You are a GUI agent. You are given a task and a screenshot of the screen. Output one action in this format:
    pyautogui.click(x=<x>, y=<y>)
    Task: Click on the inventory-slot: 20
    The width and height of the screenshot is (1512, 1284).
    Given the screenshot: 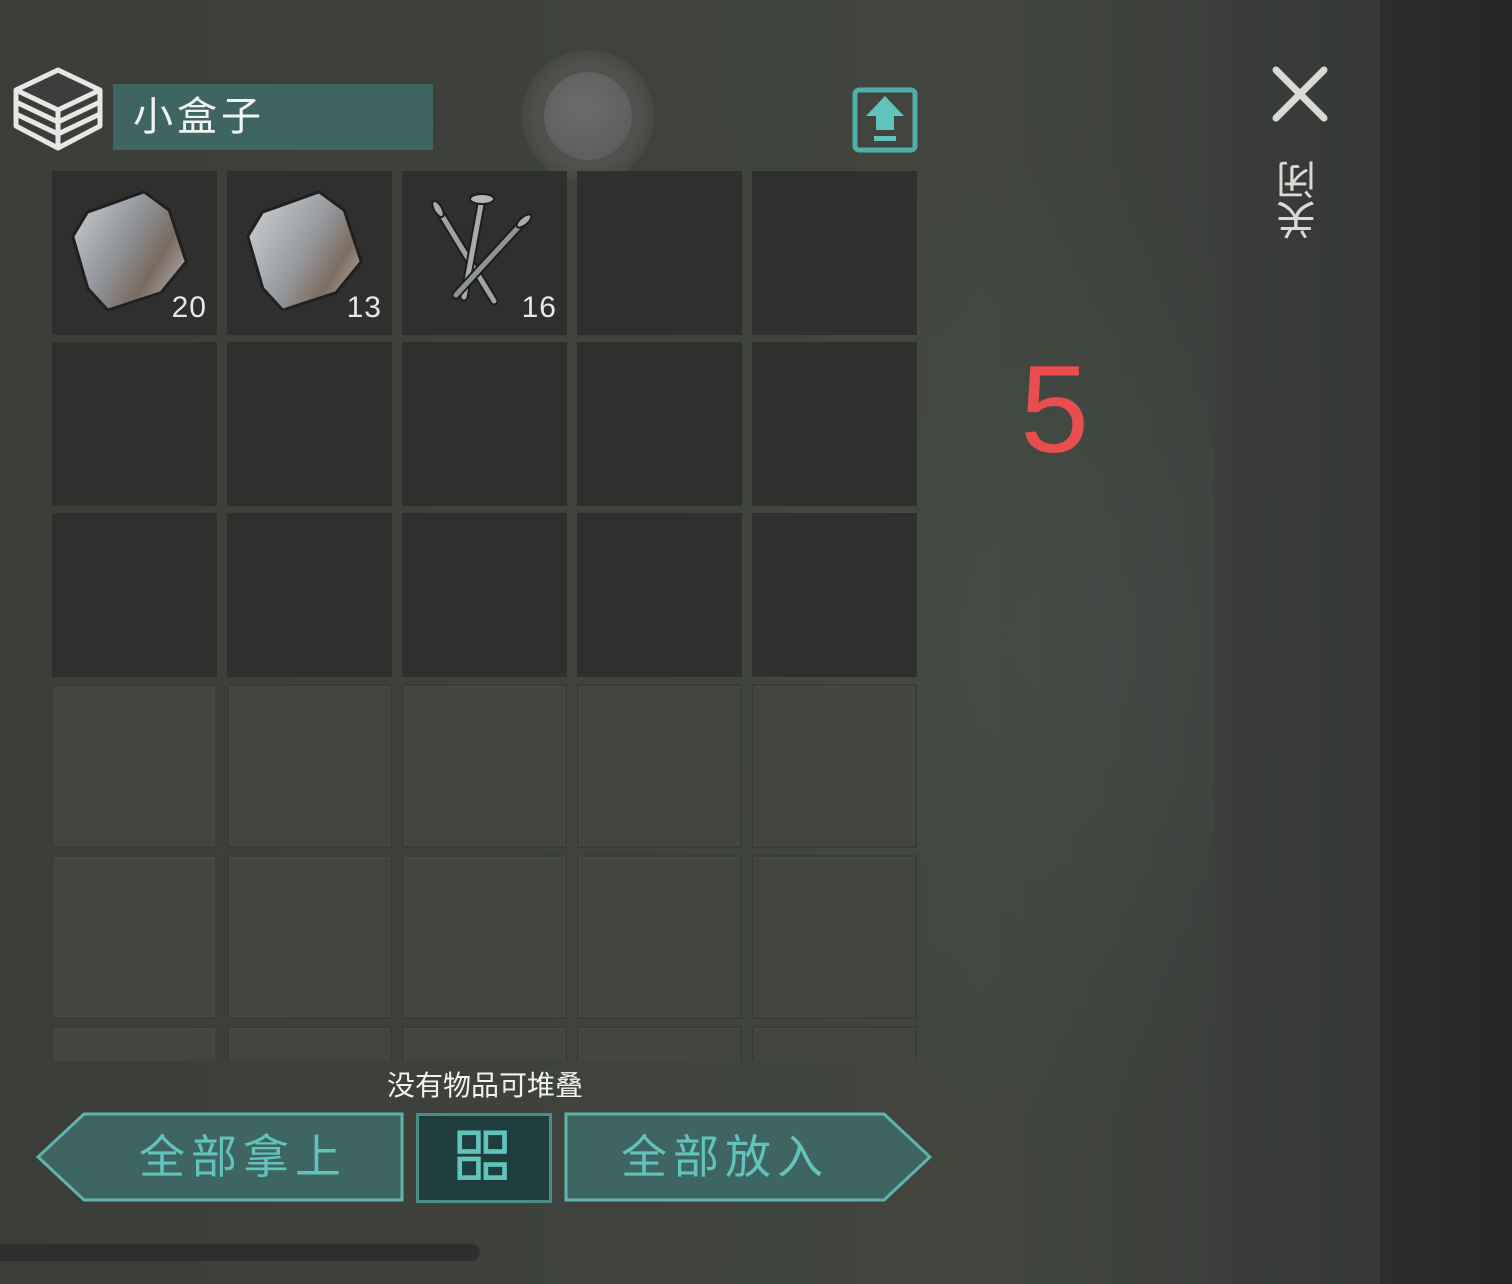 What is the action you would take?
    pyautogui.click(x=134, y=253)
    